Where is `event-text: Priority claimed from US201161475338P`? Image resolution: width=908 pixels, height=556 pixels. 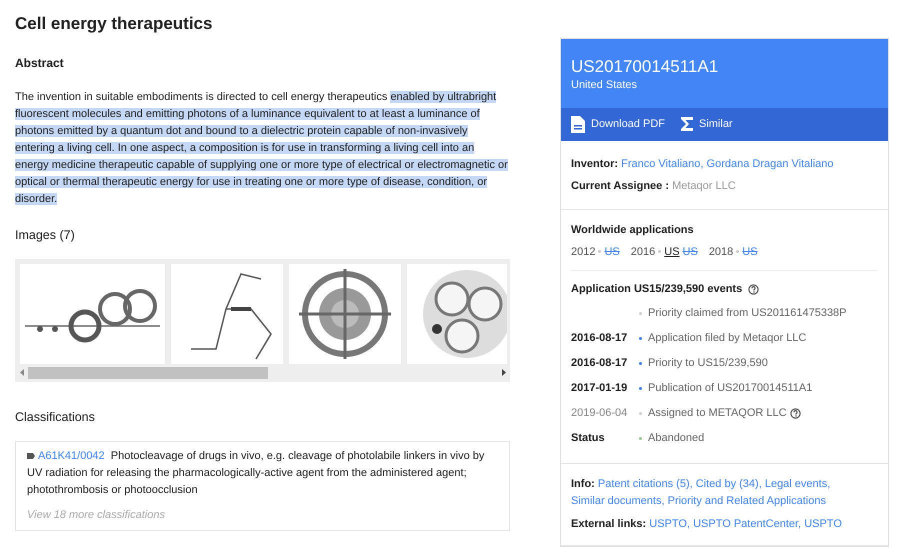 event-text: Priority claimed from US201161475338P is located at coordinates (747, 313).